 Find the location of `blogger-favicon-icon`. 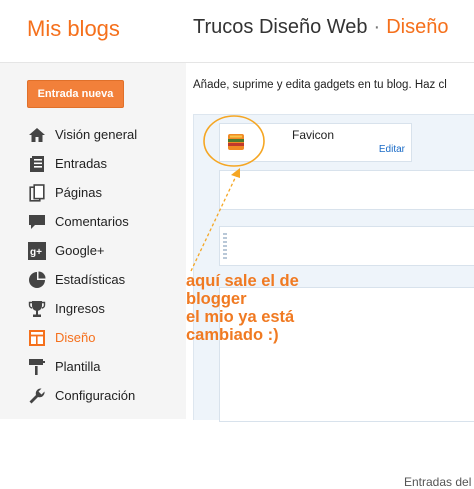

blogger-favicon-icon is located at coordinates (236, 142).